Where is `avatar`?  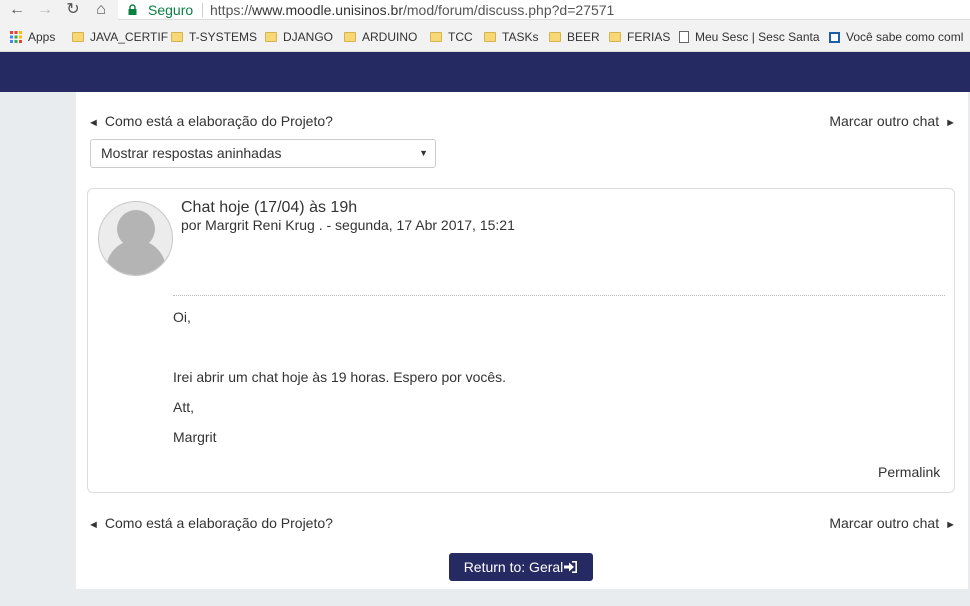 avatar is located at coordinates (135, 238).